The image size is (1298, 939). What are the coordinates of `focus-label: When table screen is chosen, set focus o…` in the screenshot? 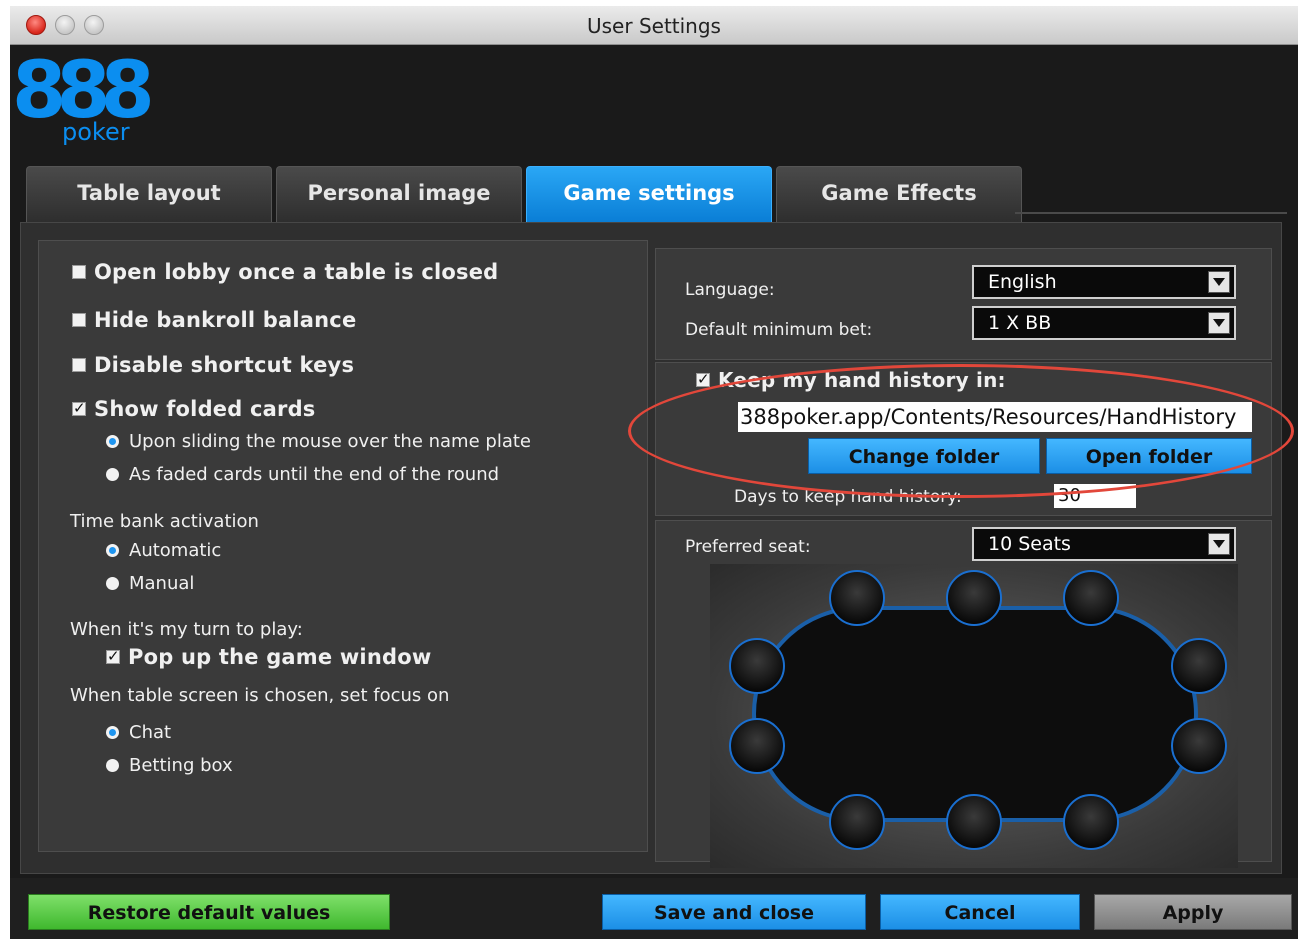 It's located at (260, 695).